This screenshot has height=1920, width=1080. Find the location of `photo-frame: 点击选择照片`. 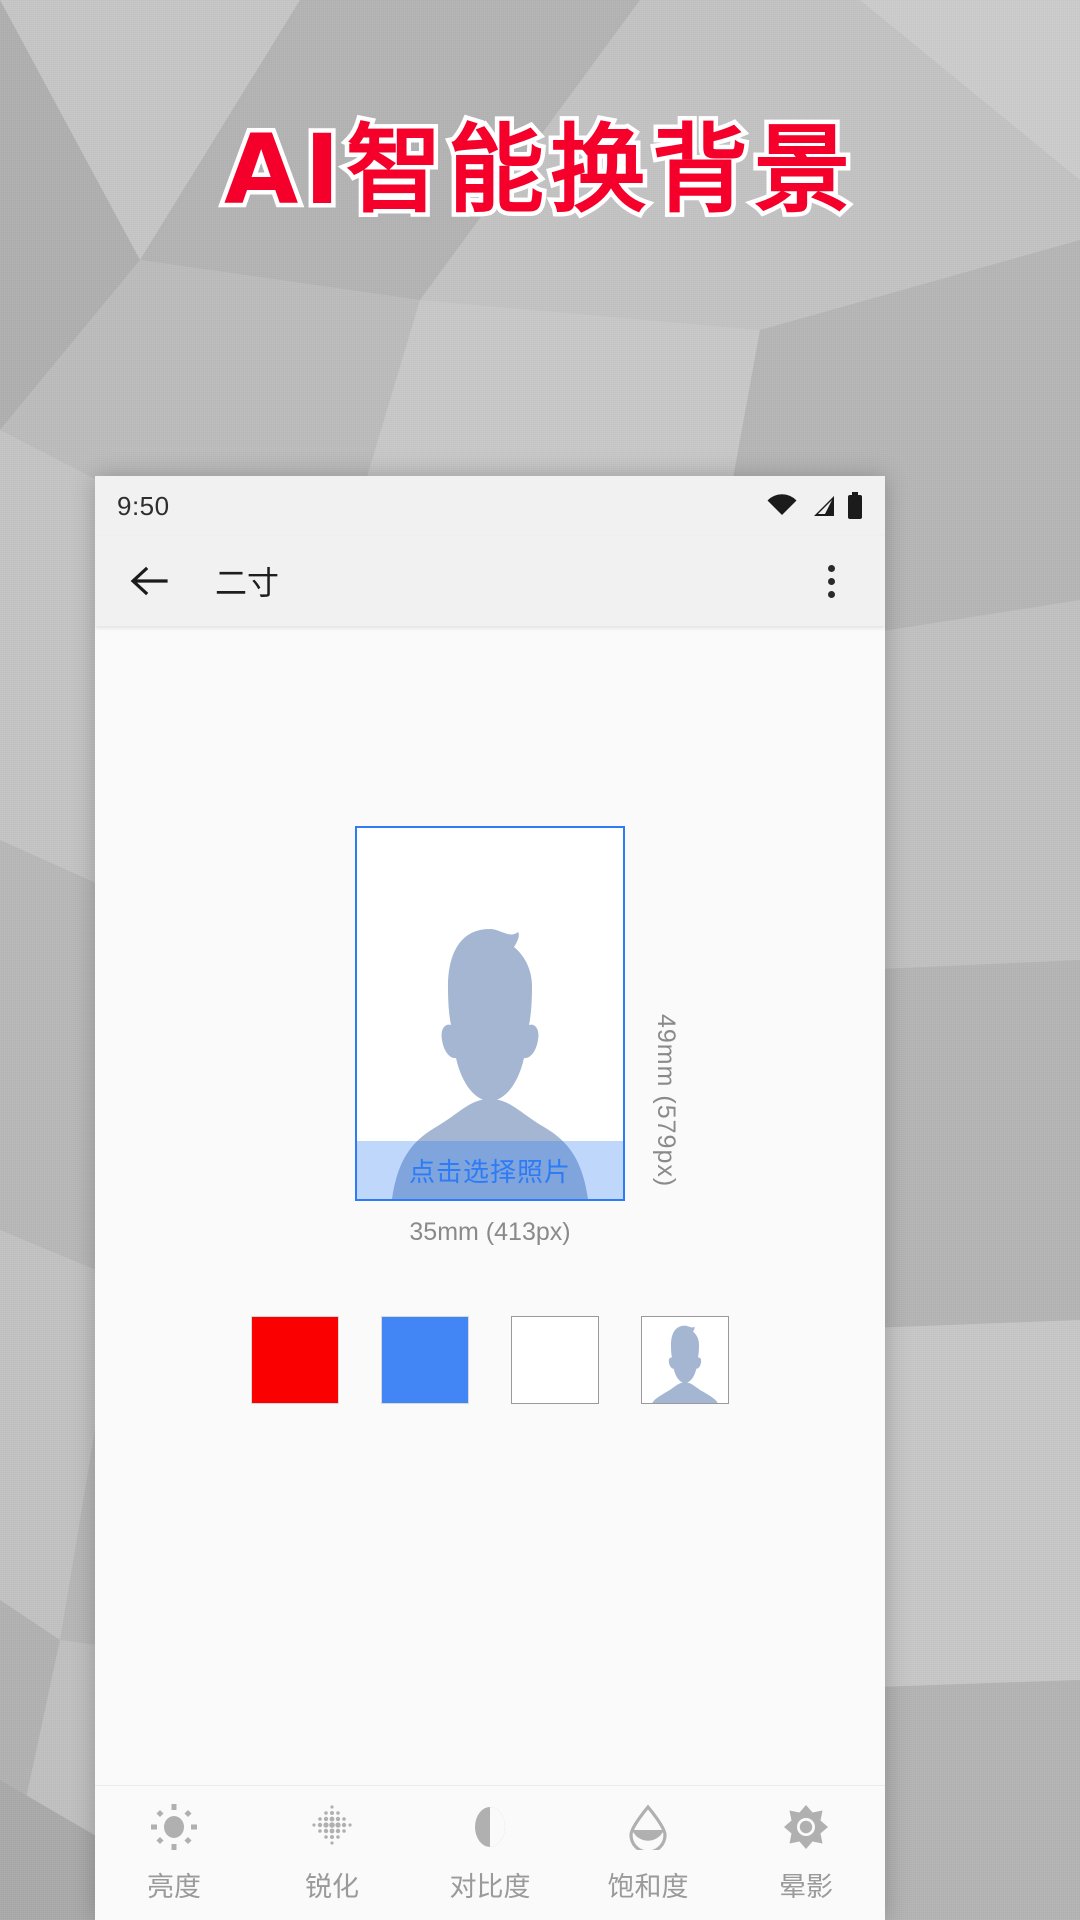

photo-frame: 点击选择照片 is located at coordinates (490, 1013).